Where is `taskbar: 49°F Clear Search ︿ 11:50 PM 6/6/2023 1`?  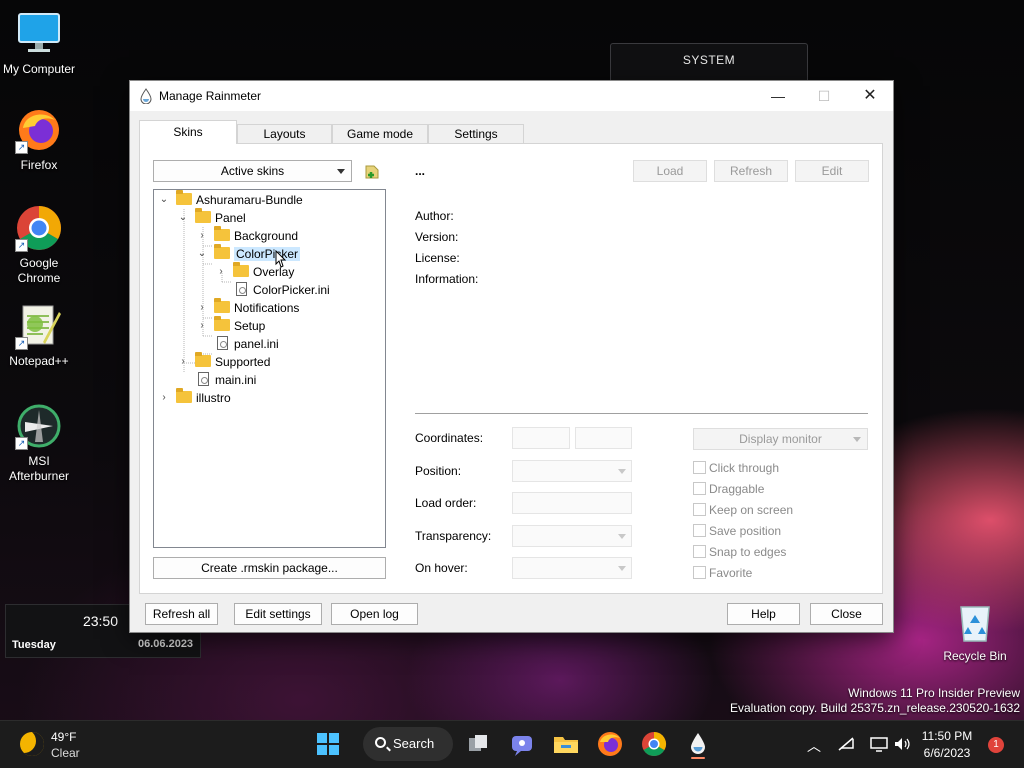
taskbar: 49°F Clear Search ︿ 11:50 PM 6/6/2023 1 is located at coordinates (512, 744).